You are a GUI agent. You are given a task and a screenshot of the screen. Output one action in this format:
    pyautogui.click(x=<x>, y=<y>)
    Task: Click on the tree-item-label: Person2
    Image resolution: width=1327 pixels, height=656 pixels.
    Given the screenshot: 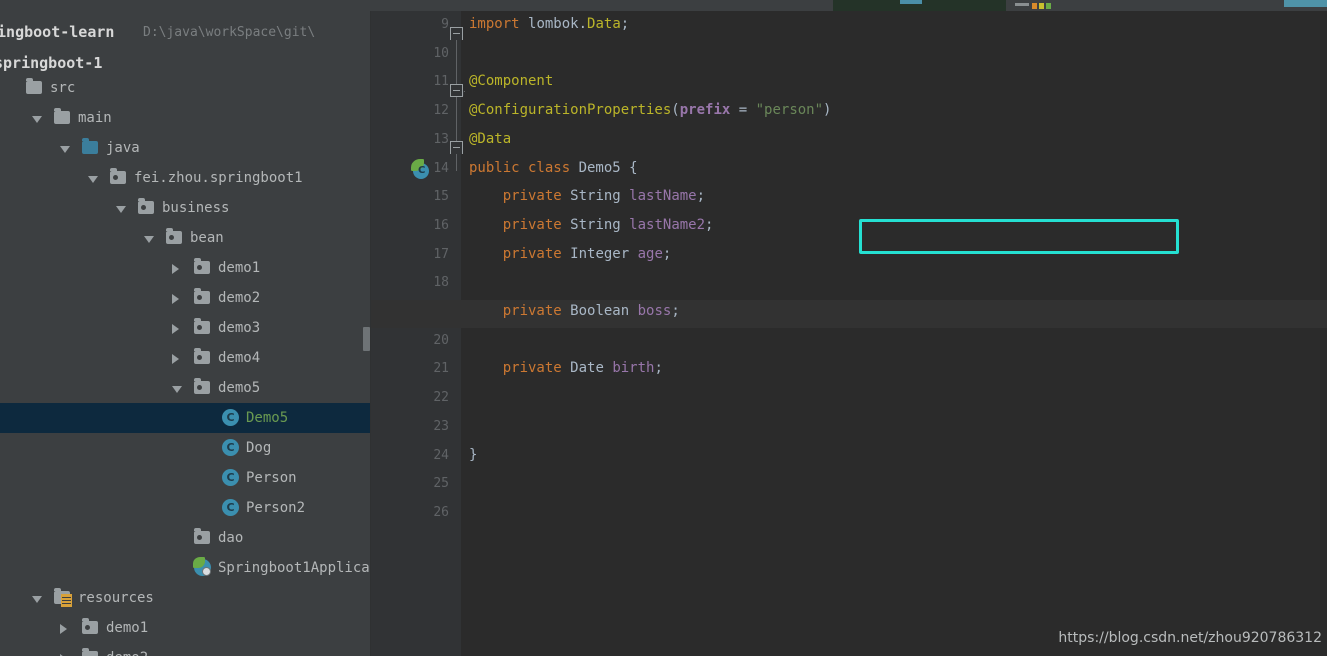 What is the action you would take?
    pyautogui.click(x=276, y=508)
    